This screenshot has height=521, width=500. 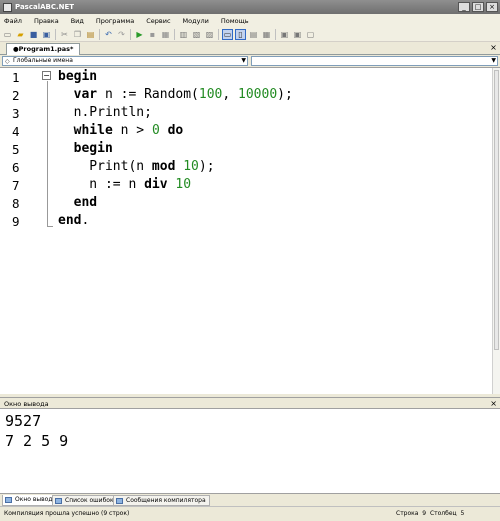 What do you see at coordinates (310, 34) in the screenshot?
I see `window-icon: ▢` at bounding box center [310, 34].